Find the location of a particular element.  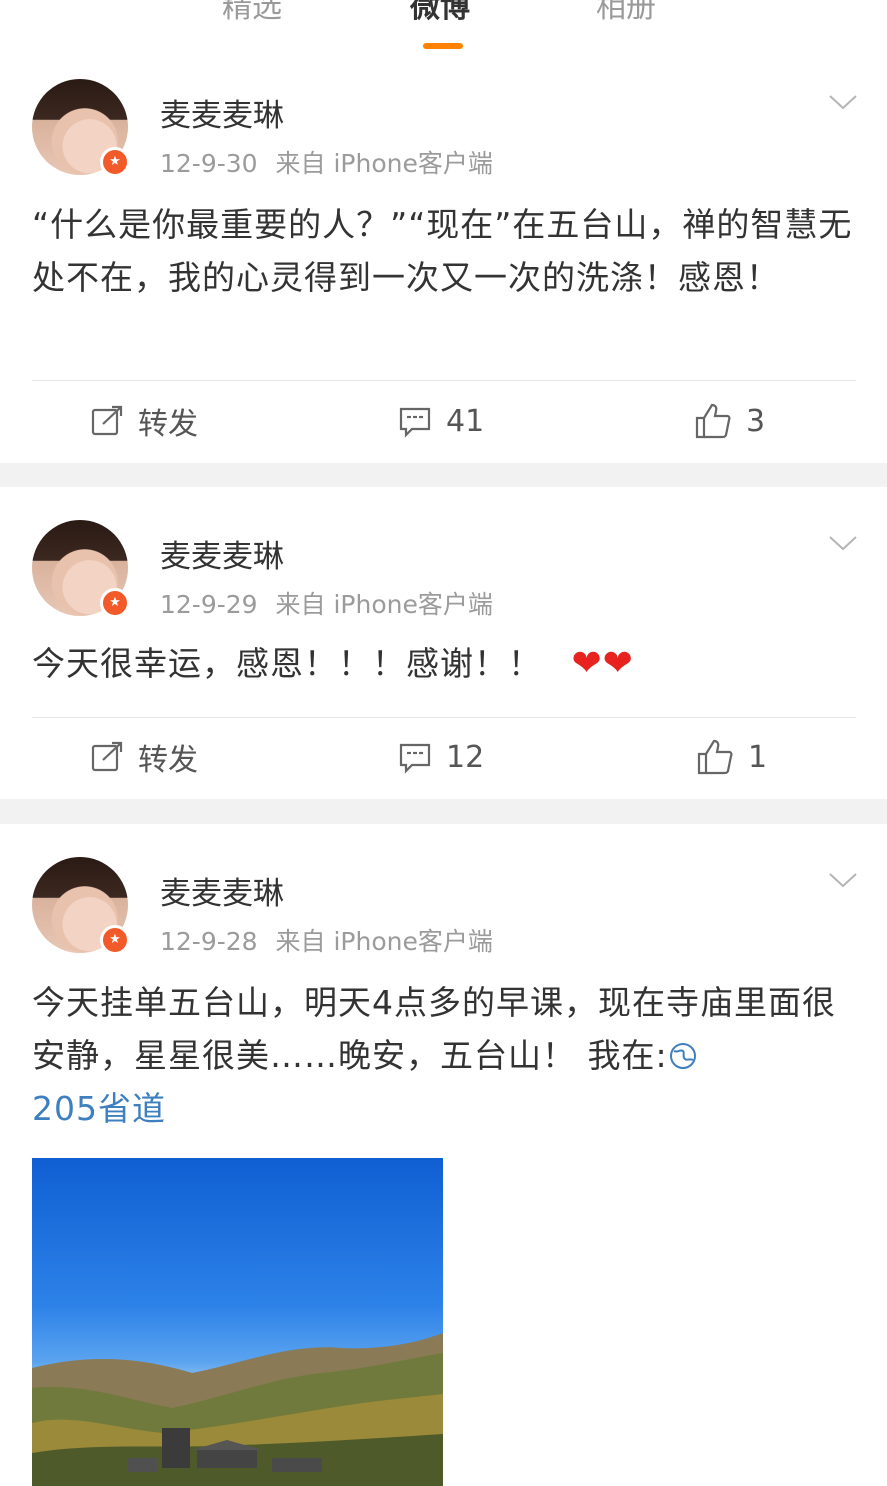

tab-featured: 精选 is located at coordinates (252, 14).